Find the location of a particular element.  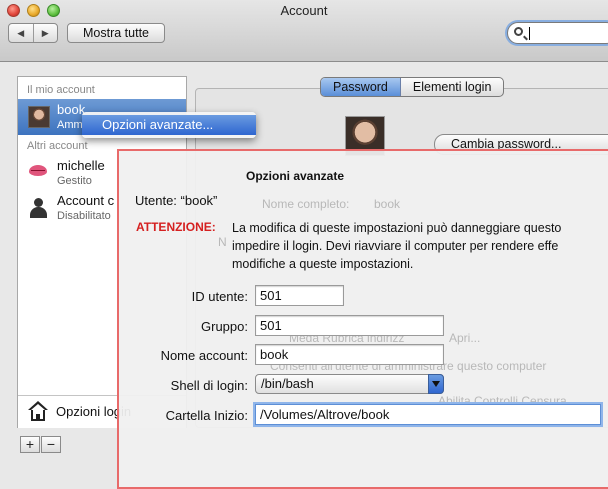

house-icon is located at coordinates (38, 411).